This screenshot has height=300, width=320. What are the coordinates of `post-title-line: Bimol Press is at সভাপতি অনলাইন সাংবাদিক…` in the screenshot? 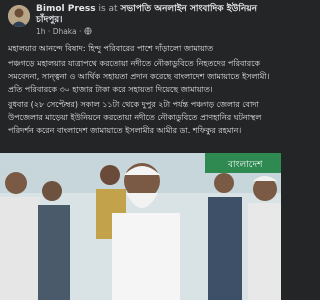 It's located at (155, 15).